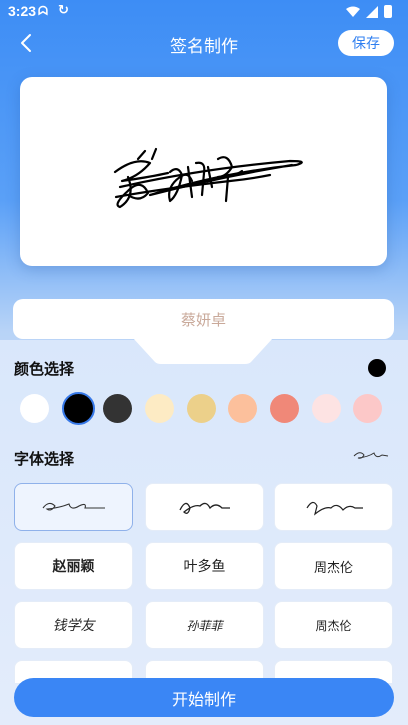  I want to click on font-option: 钱学友, so click(73, 625).